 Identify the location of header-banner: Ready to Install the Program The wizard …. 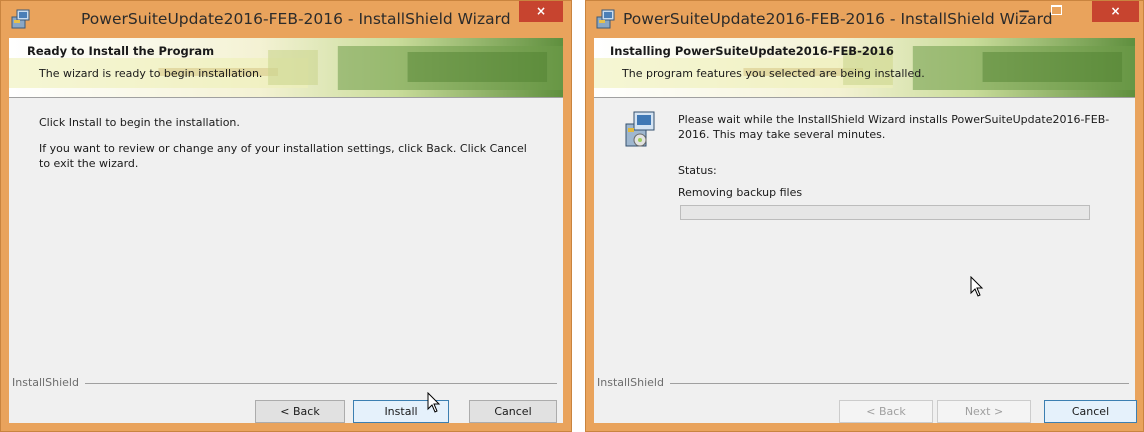
(286, 68).